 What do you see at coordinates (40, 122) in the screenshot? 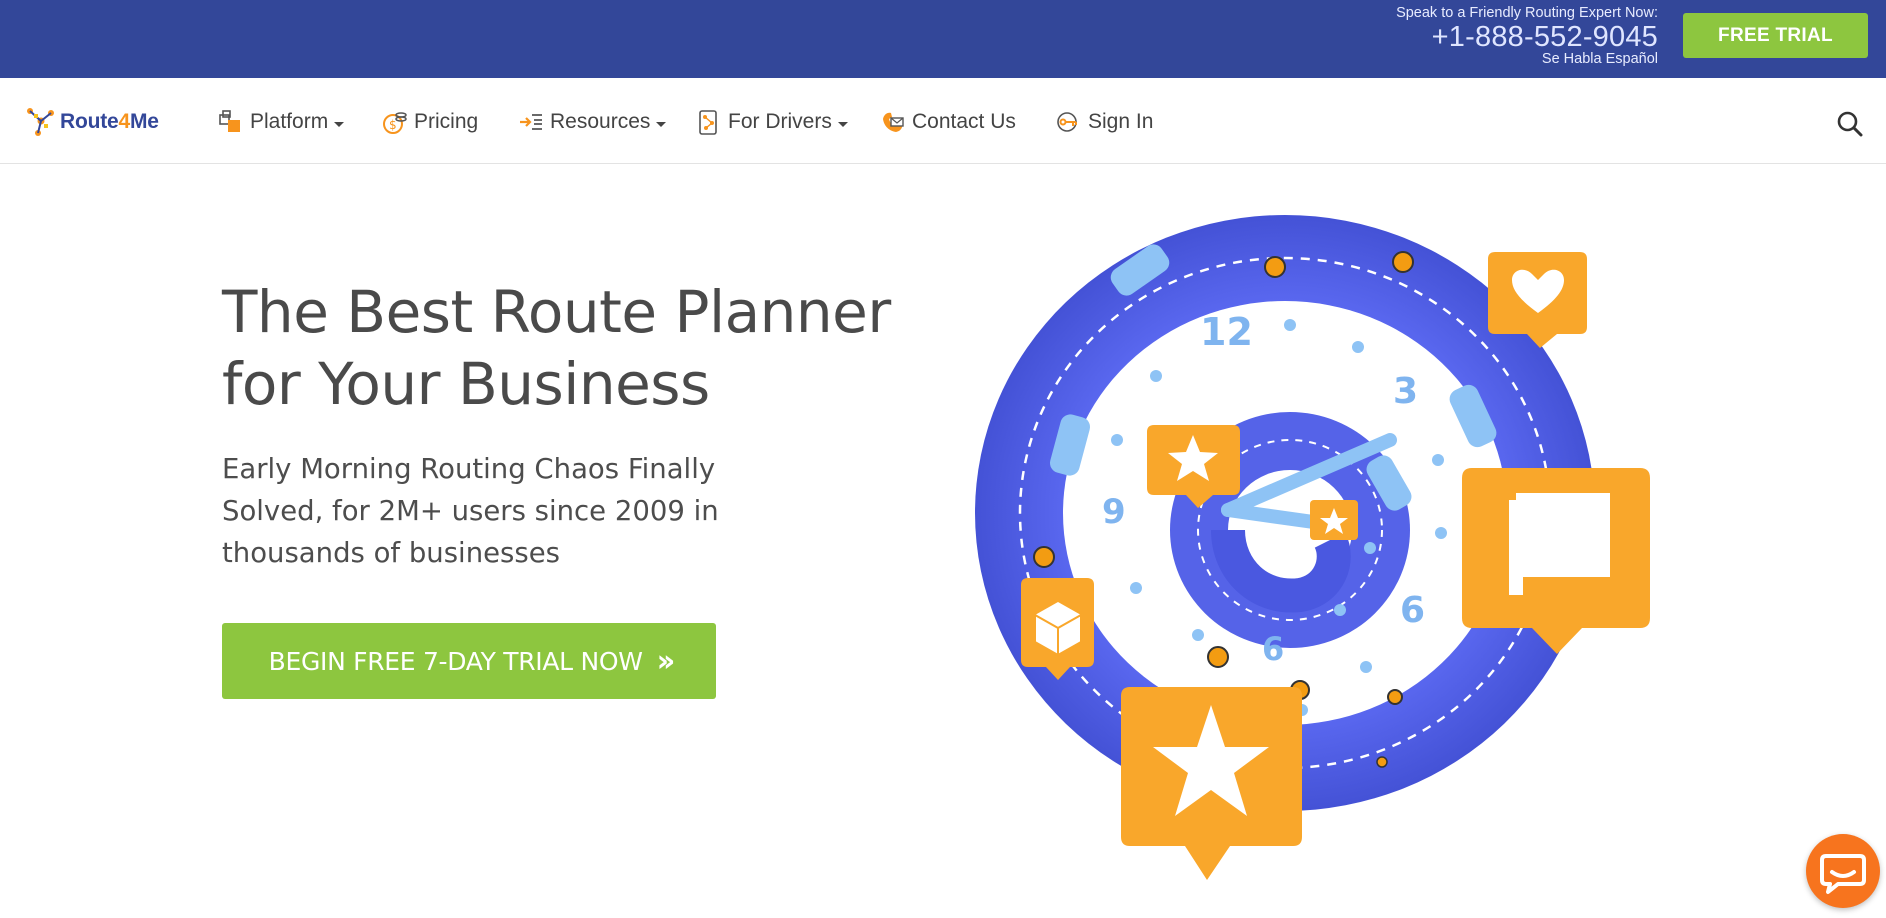
I see `logo-mark-icon` at bounding box center [40, 122].